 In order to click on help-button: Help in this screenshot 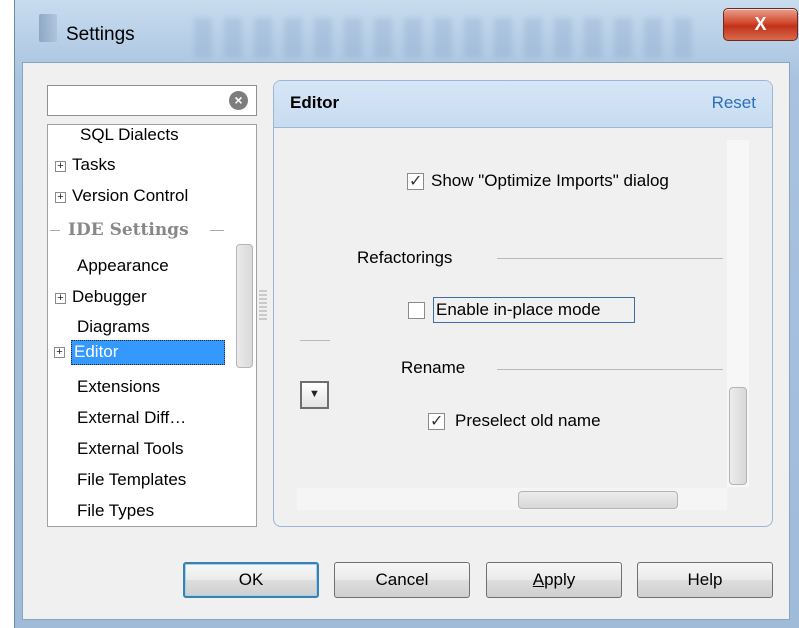, I will do `click(705, 580)`.